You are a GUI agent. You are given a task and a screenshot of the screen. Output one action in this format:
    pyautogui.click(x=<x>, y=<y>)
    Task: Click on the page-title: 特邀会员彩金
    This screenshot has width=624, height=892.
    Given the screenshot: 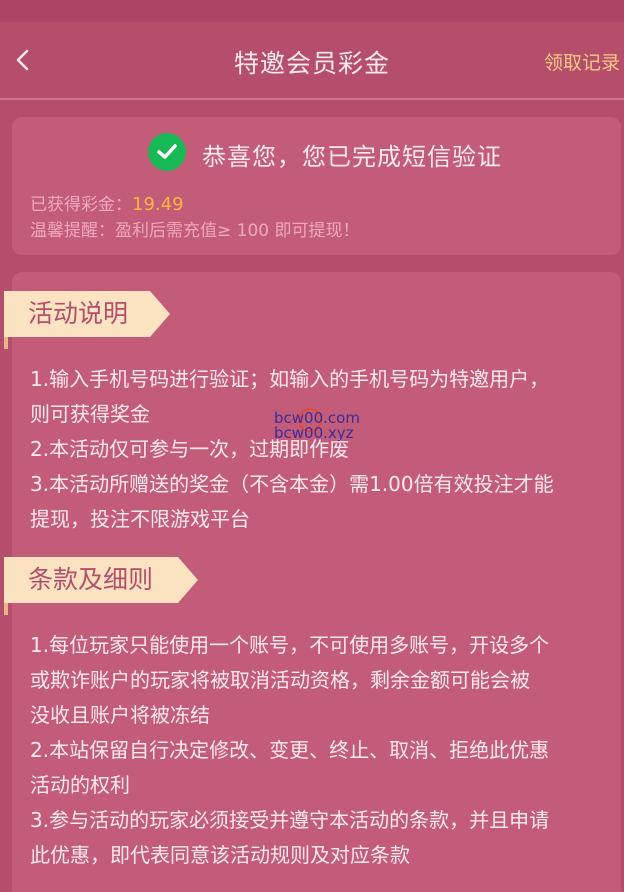 What is the action you would take?
    pyautogui.click(x=311, y=63)
    